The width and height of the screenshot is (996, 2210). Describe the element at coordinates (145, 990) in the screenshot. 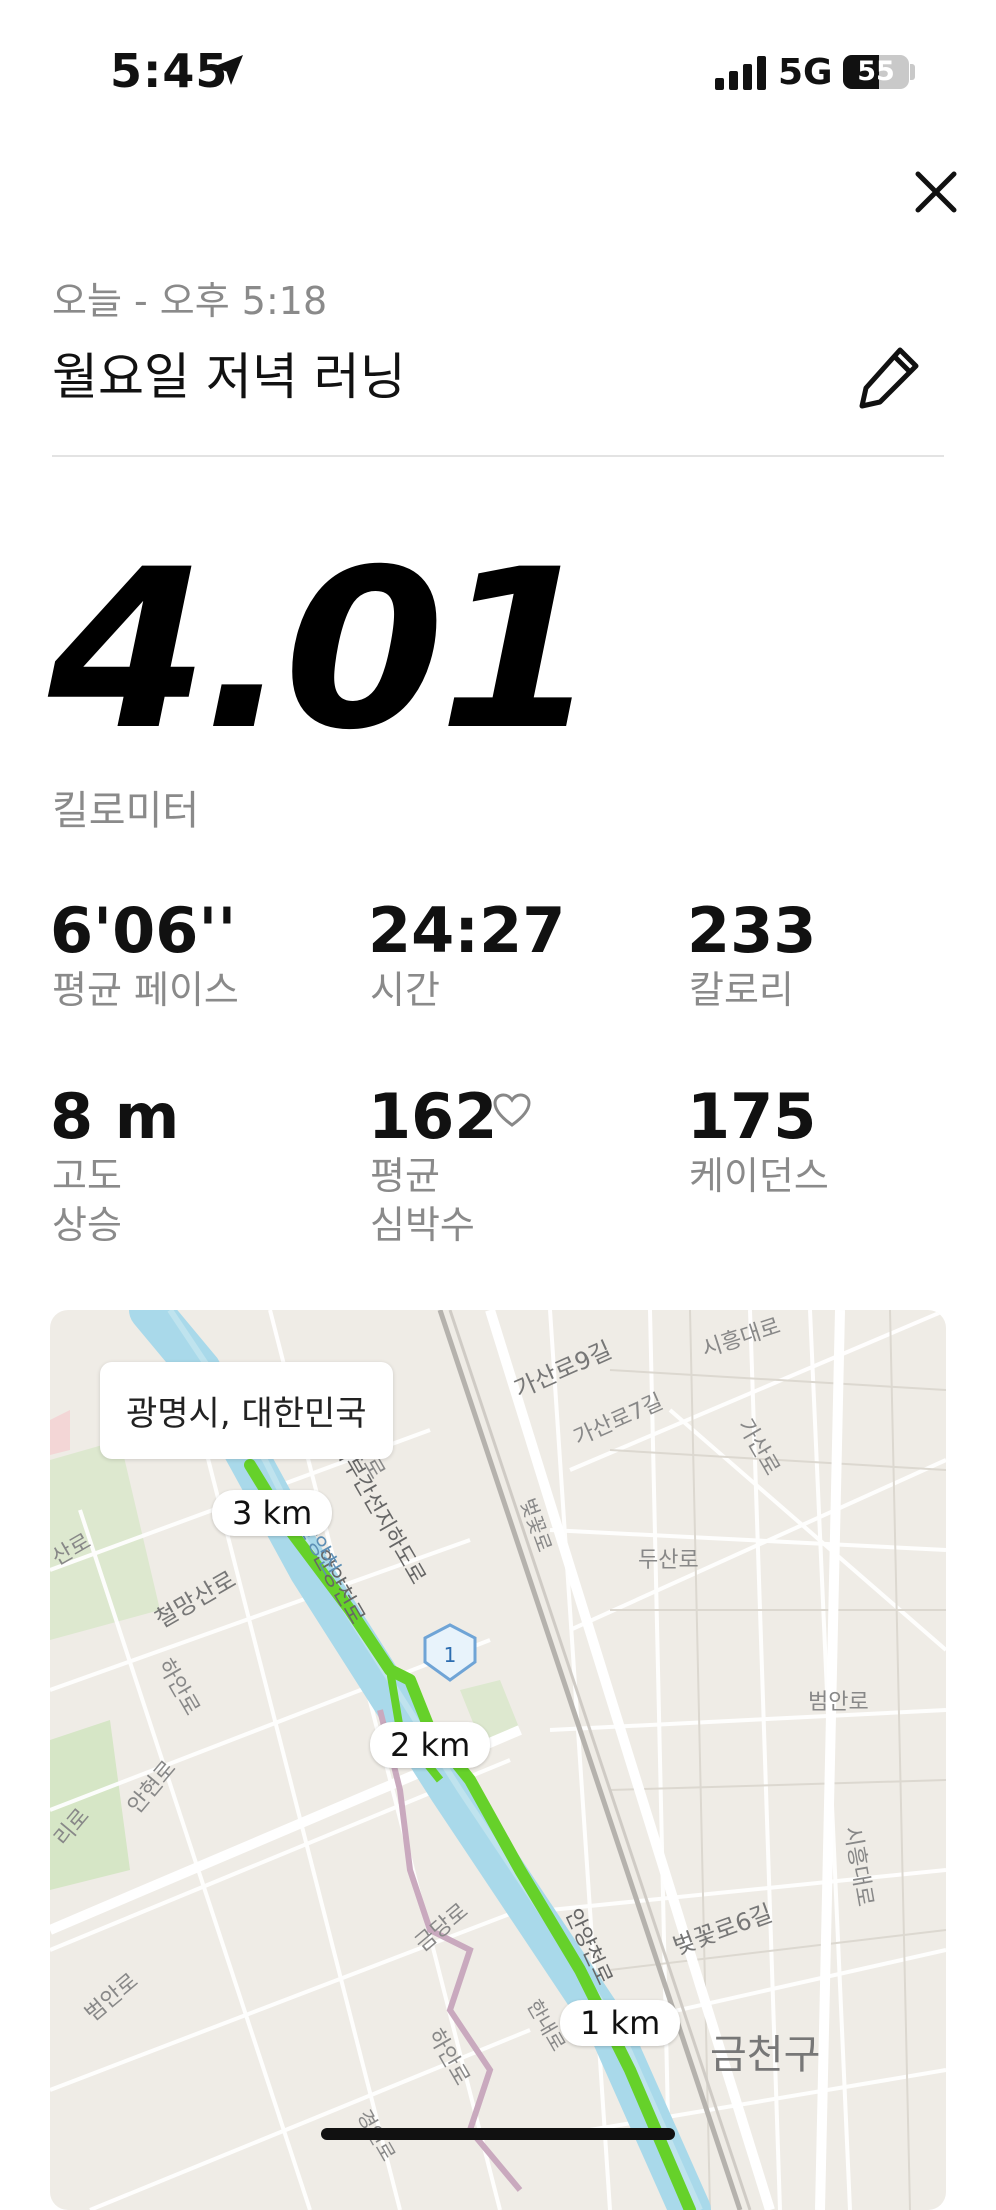

I see `pace-label: 평균 페이스` at that location.